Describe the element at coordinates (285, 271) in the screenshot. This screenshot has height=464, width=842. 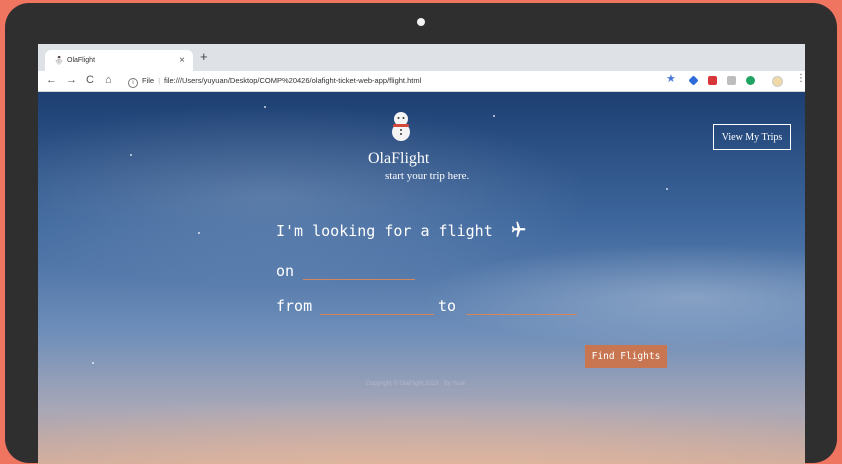
I see `date-label: on` at that location.